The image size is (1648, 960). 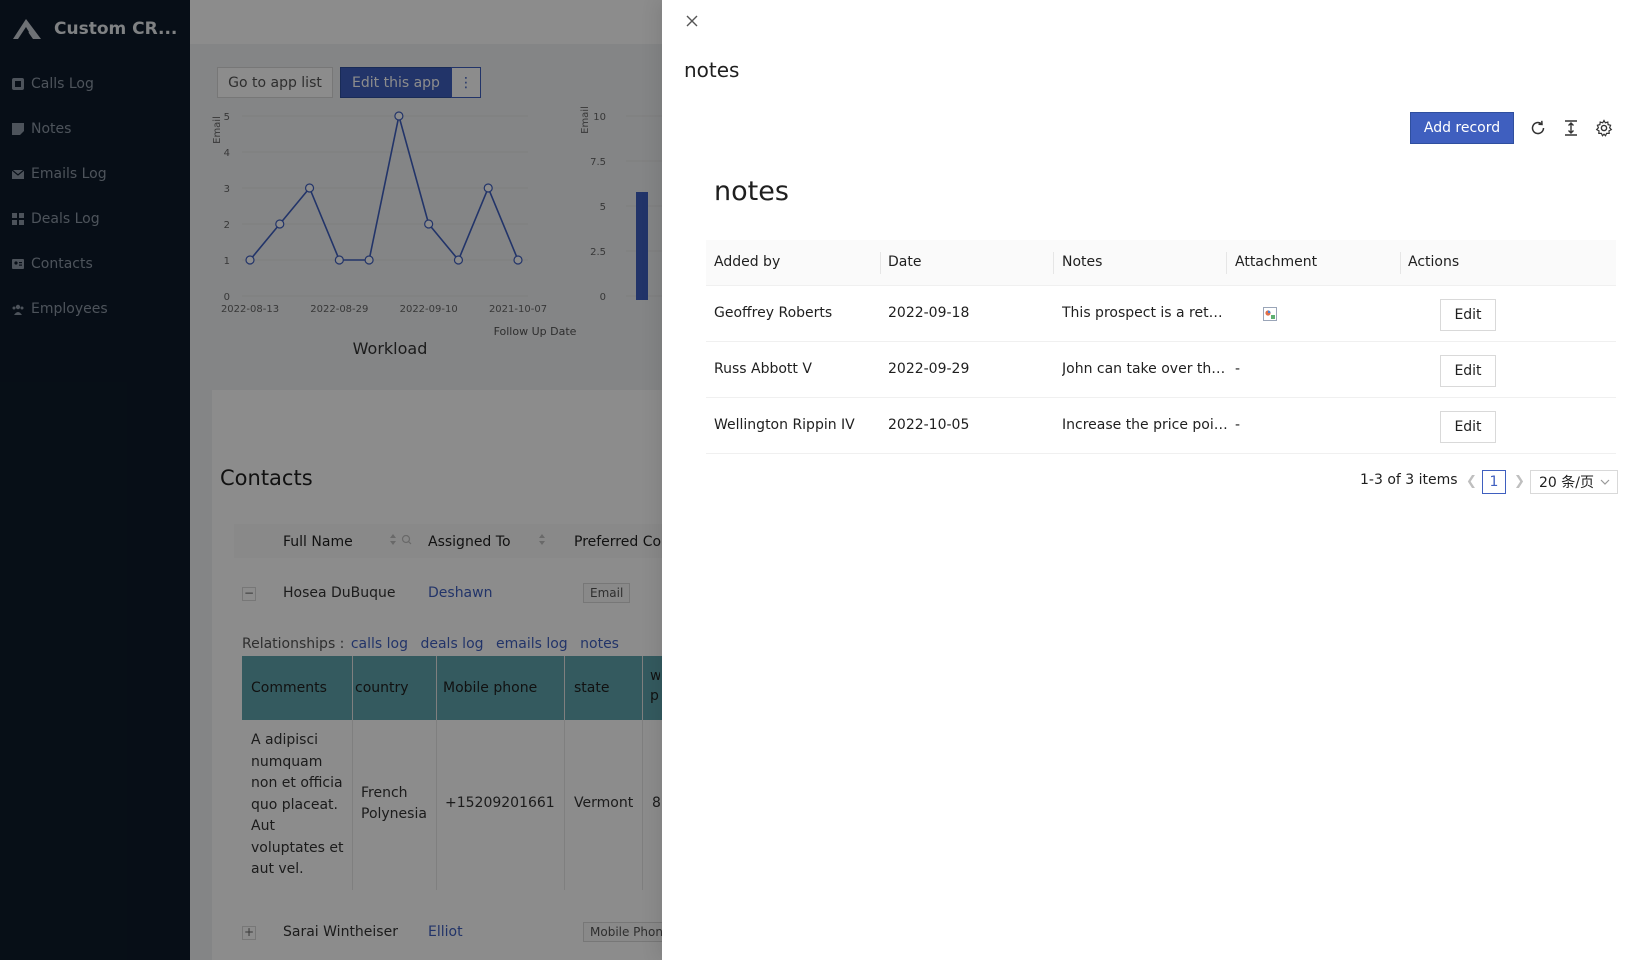 I want to click on cell-added-by: Wellington Rippin IV, so click(x=784, y=425).